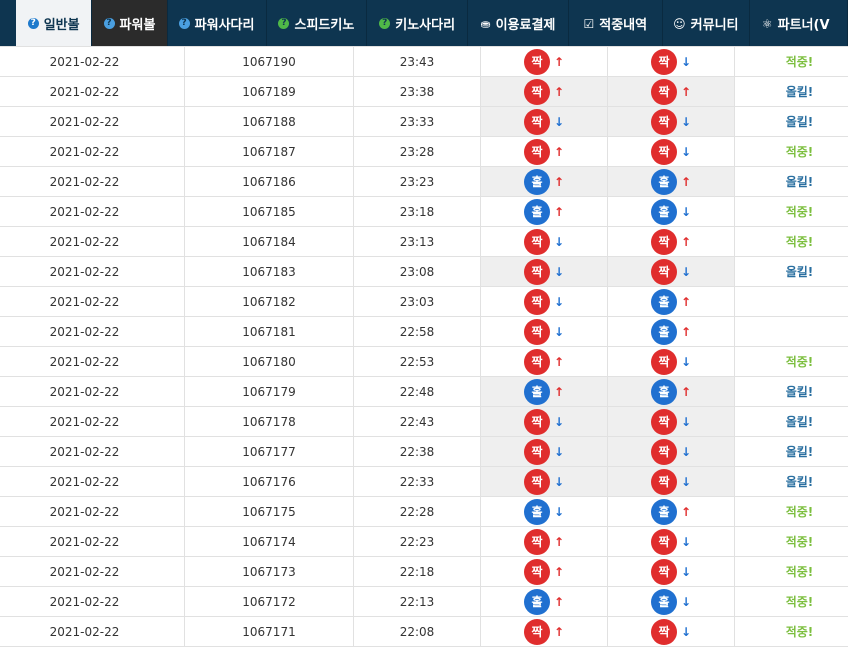  I want to click on table-row: 2021-02-22106718523:18홀↑홀↓적중!, so click(424, 212).